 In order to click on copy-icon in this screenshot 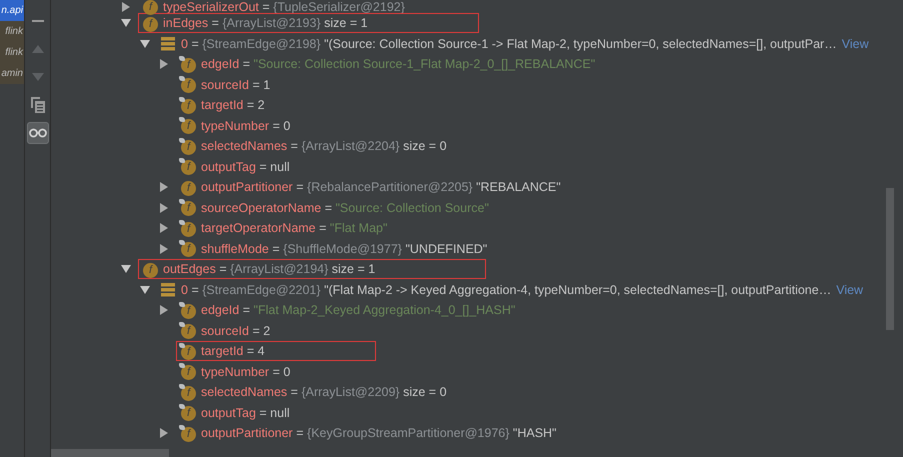, I will do `click(37, 105)`.